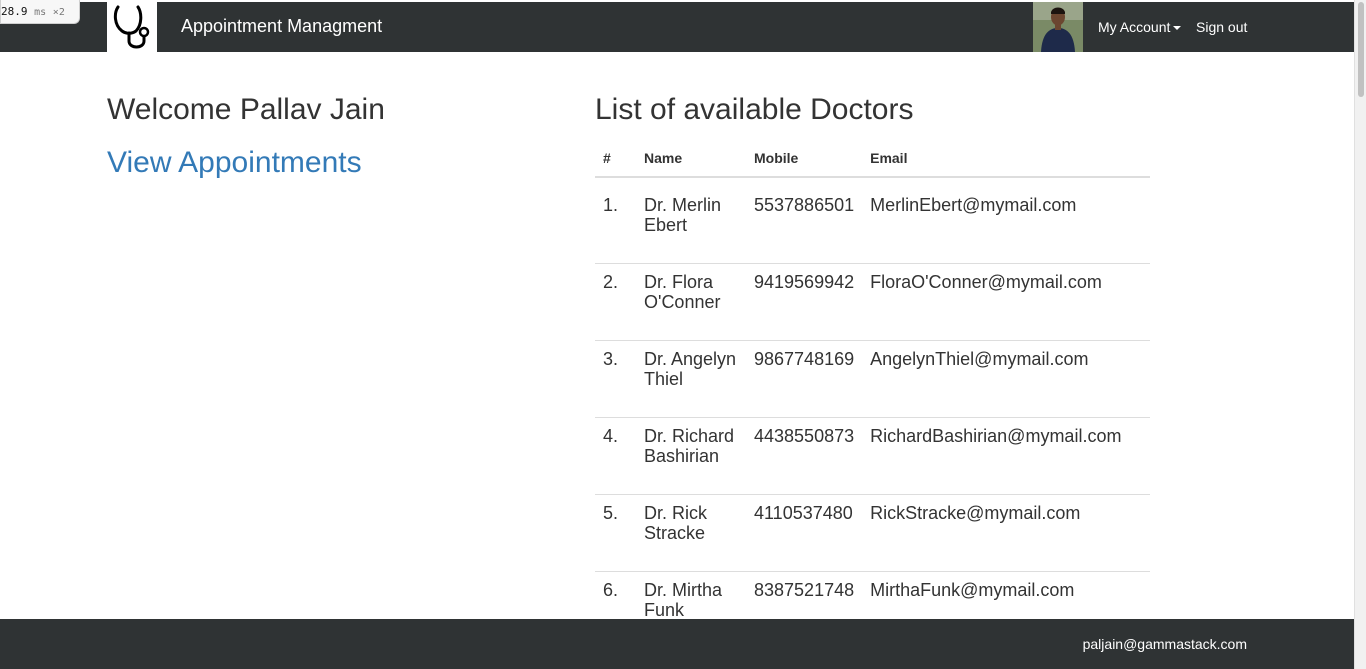  Describe the element at coordinates (615, 220) in the screenshot. I see `row-number: 1.` at that location.